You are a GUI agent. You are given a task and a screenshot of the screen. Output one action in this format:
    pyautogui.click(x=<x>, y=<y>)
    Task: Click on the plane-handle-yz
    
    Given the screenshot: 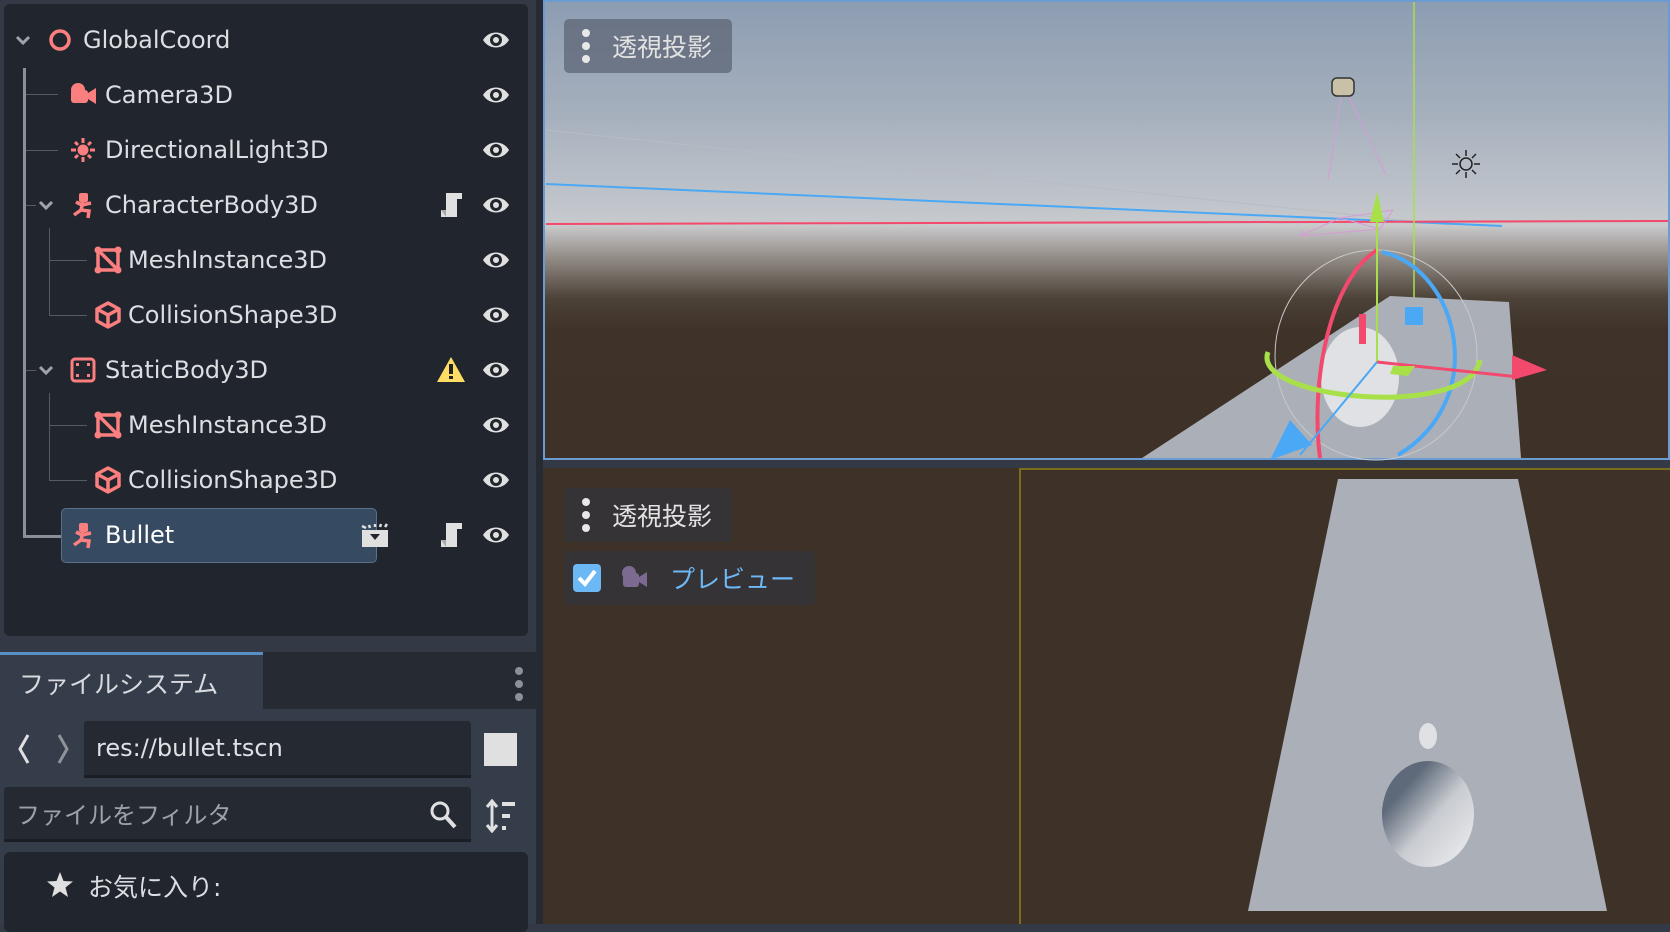 What is the action you would take?
    pyautogui.click(x=1362, y=329)
    